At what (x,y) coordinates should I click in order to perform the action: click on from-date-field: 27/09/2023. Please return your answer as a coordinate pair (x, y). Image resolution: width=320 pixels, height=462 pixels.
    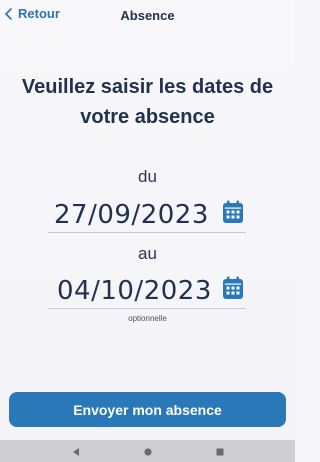
    Looking at the image, I should click on (147, 215).